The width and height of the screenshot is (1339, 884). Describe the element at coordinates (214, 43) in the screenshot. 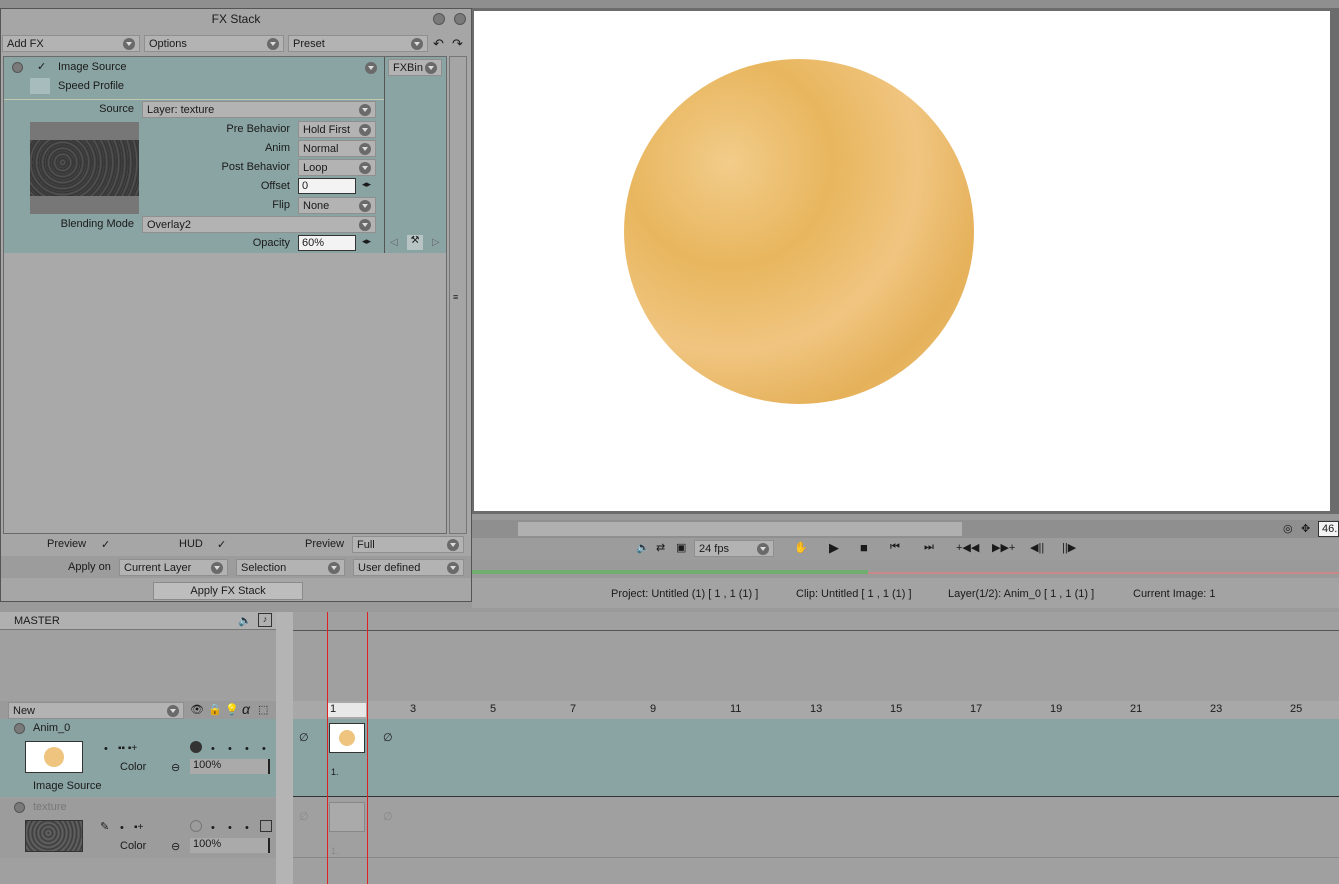

I see `options-dropdown: Options` at that location.